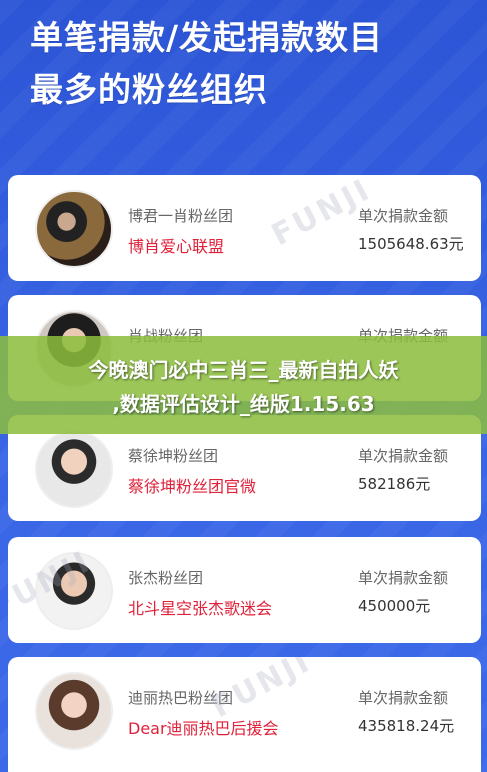 The width and height of the screenshot is (487, 772). What do you see at coordinates (243, 385) in the screenshot?
I see `overlay-banner: 今晚澳门必中三肖三_最新自拍人妖 ,数据评估设计_绝版1.15.63` at bounding box center [243, 385].